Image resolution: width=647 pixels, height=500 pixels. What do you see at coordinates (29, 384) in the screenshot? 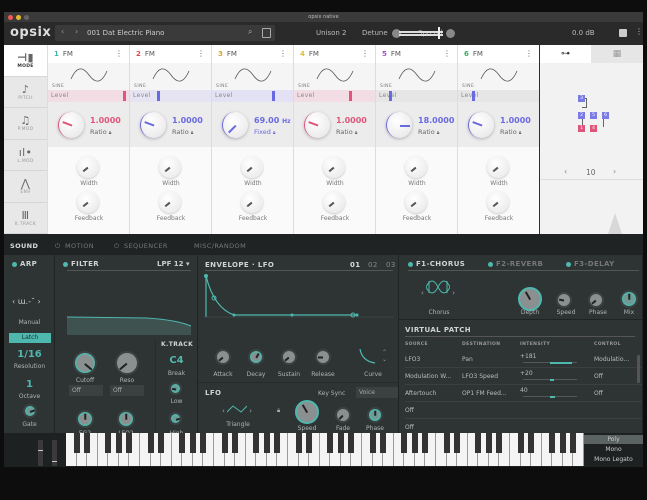
I see `octave-value: 1` at bounding box center [29, 384].